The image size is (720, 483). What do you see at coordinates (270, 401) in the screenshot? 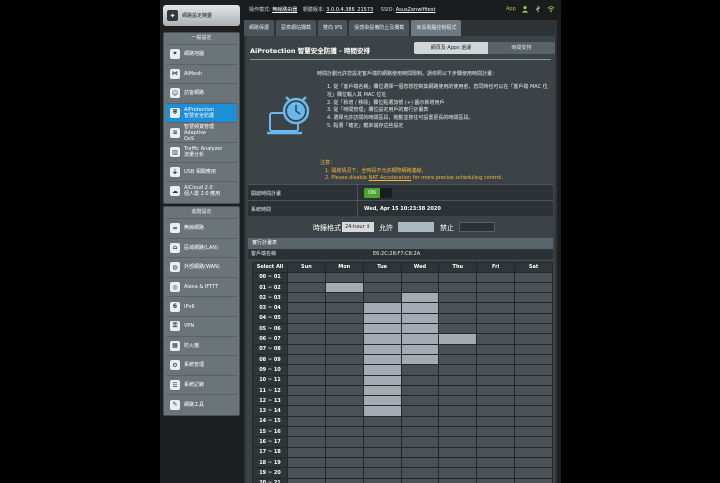
I see `hour-label: 12 ~ 13` at bounding box center [270, 401].